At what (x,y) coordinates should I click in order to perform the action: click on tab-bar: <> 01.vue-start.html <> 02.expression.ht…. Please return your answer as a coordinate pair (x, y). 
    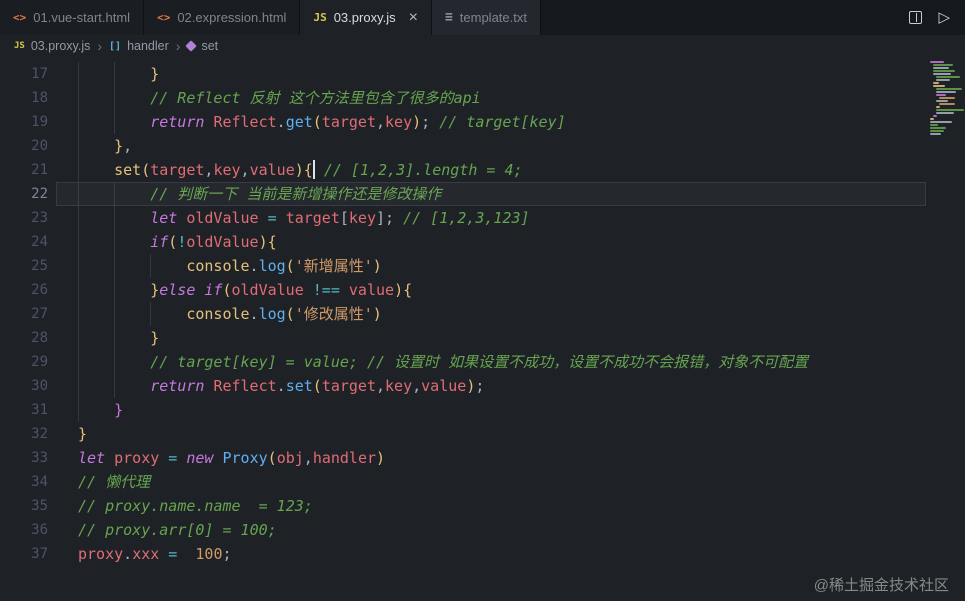
    Looking at the image, I should click on (482, 17).